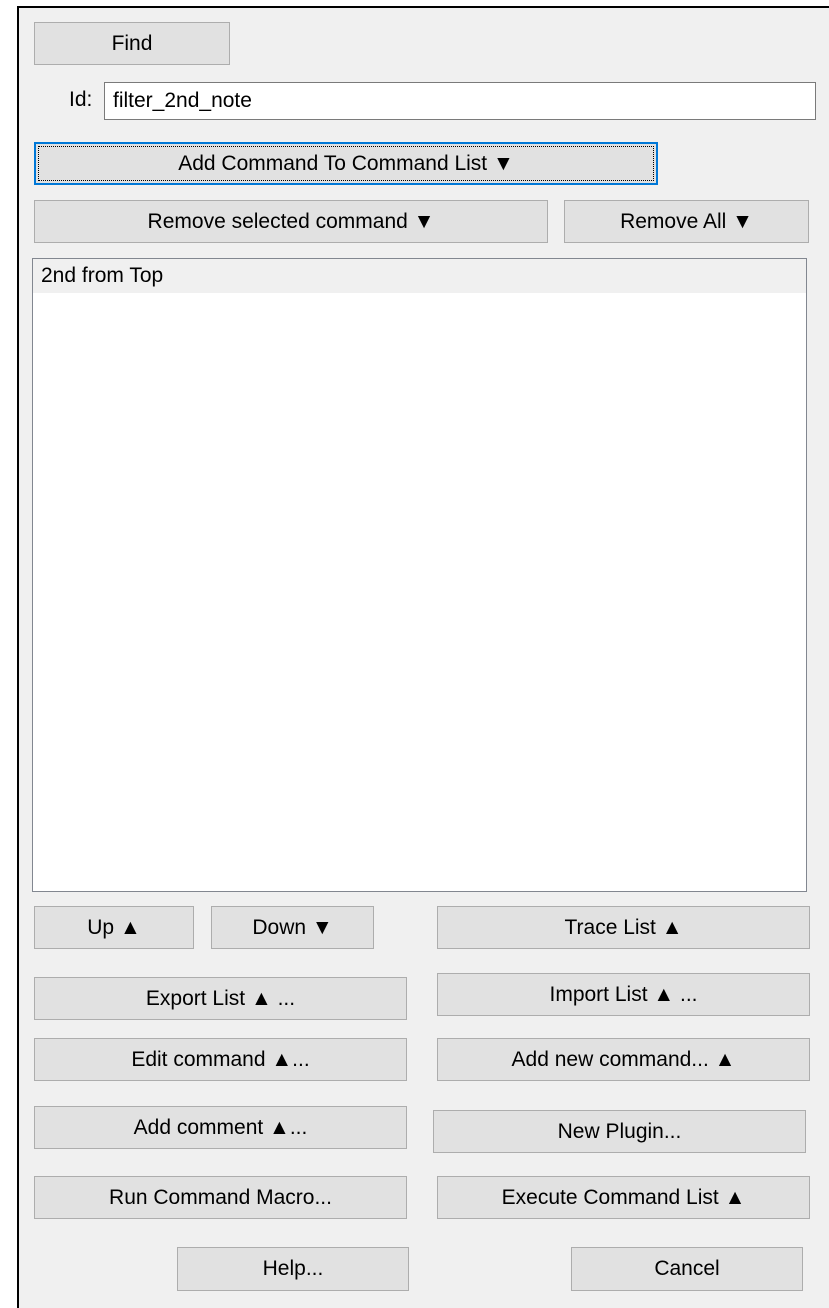  Describe the element at coordinates (623, 1059) in the screenshot. I see `add-new-command-button: Add new command... ▲` at that location.